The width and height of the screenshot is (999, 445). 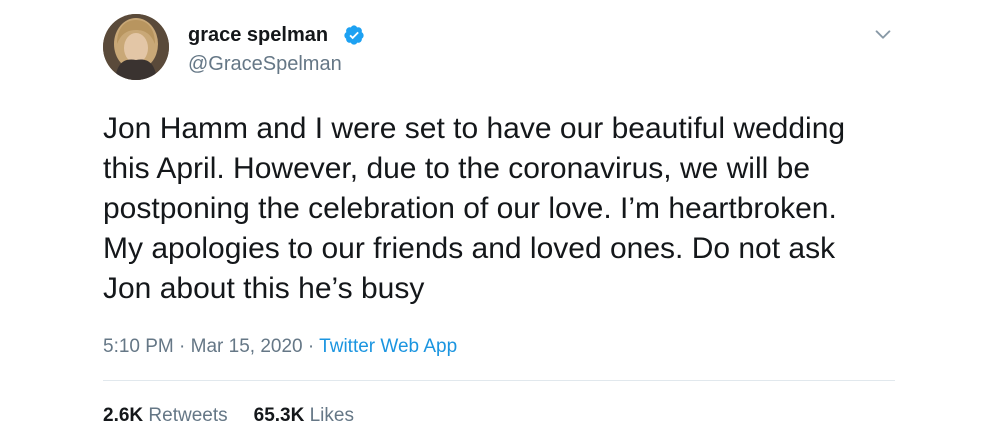 I want to click on verified-badge-icon, so click(x=354, y=35).